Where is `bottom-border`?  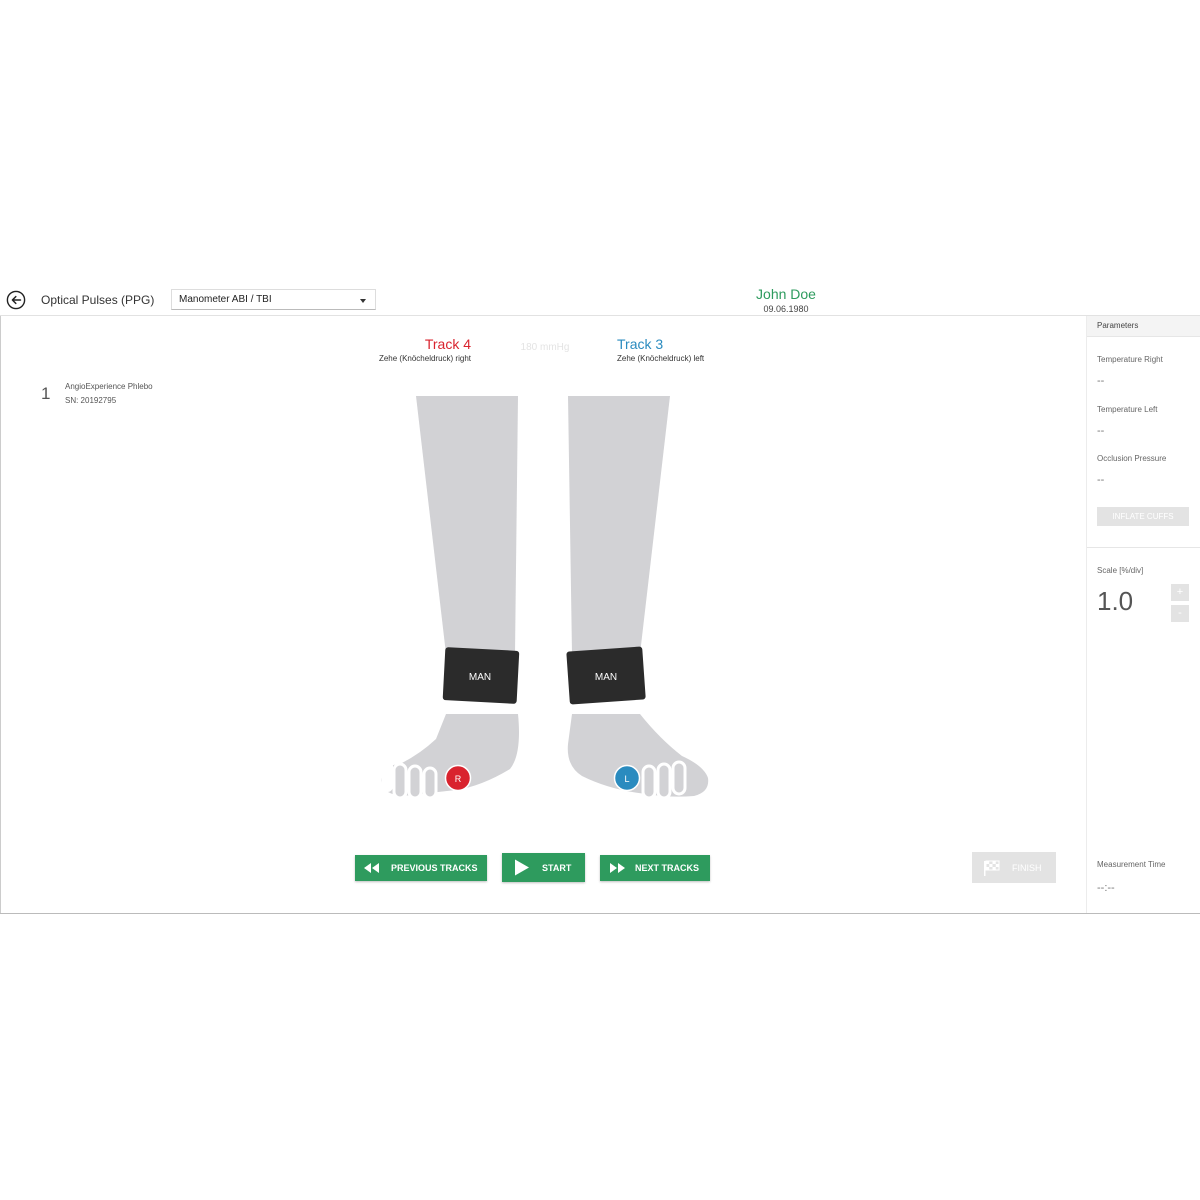
bottom-border is located at coordinates (600, 913).